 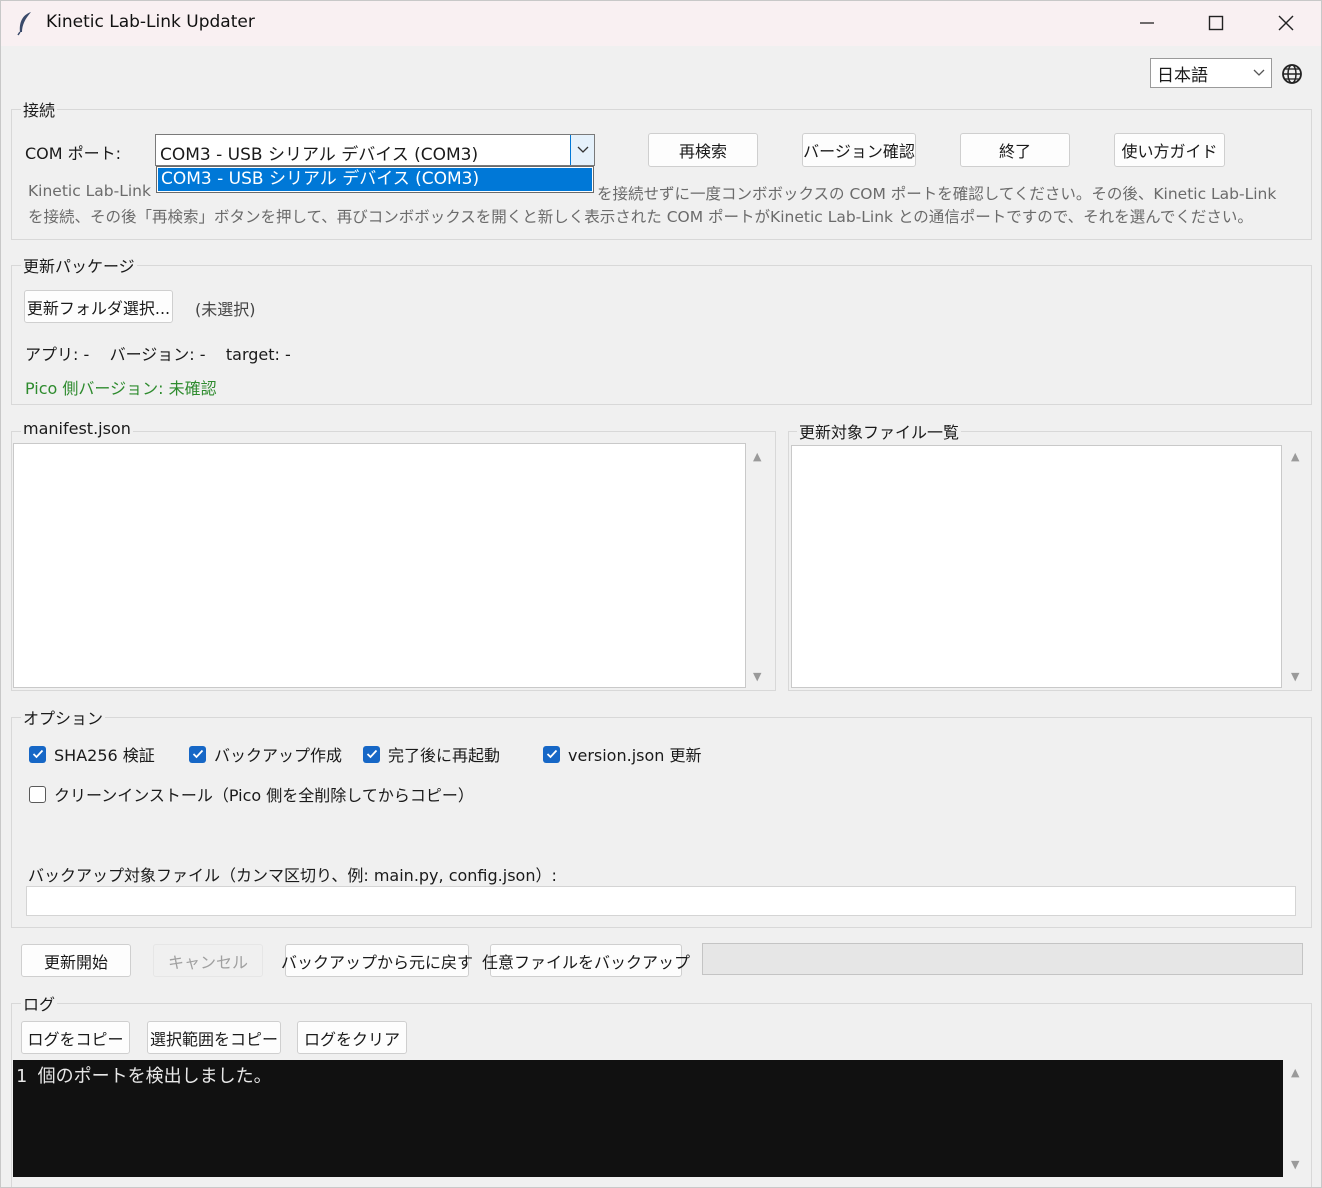 I want to click on version-json-label: version.json 更新, so click(x=635, y=755).